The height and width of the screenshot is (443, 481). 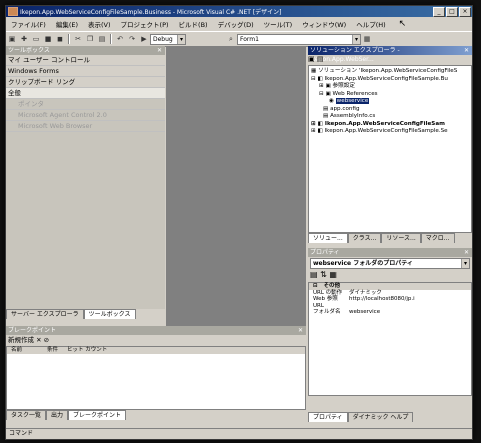 I want to click on disable-icon: ⊘, so click(x=46, y=340).